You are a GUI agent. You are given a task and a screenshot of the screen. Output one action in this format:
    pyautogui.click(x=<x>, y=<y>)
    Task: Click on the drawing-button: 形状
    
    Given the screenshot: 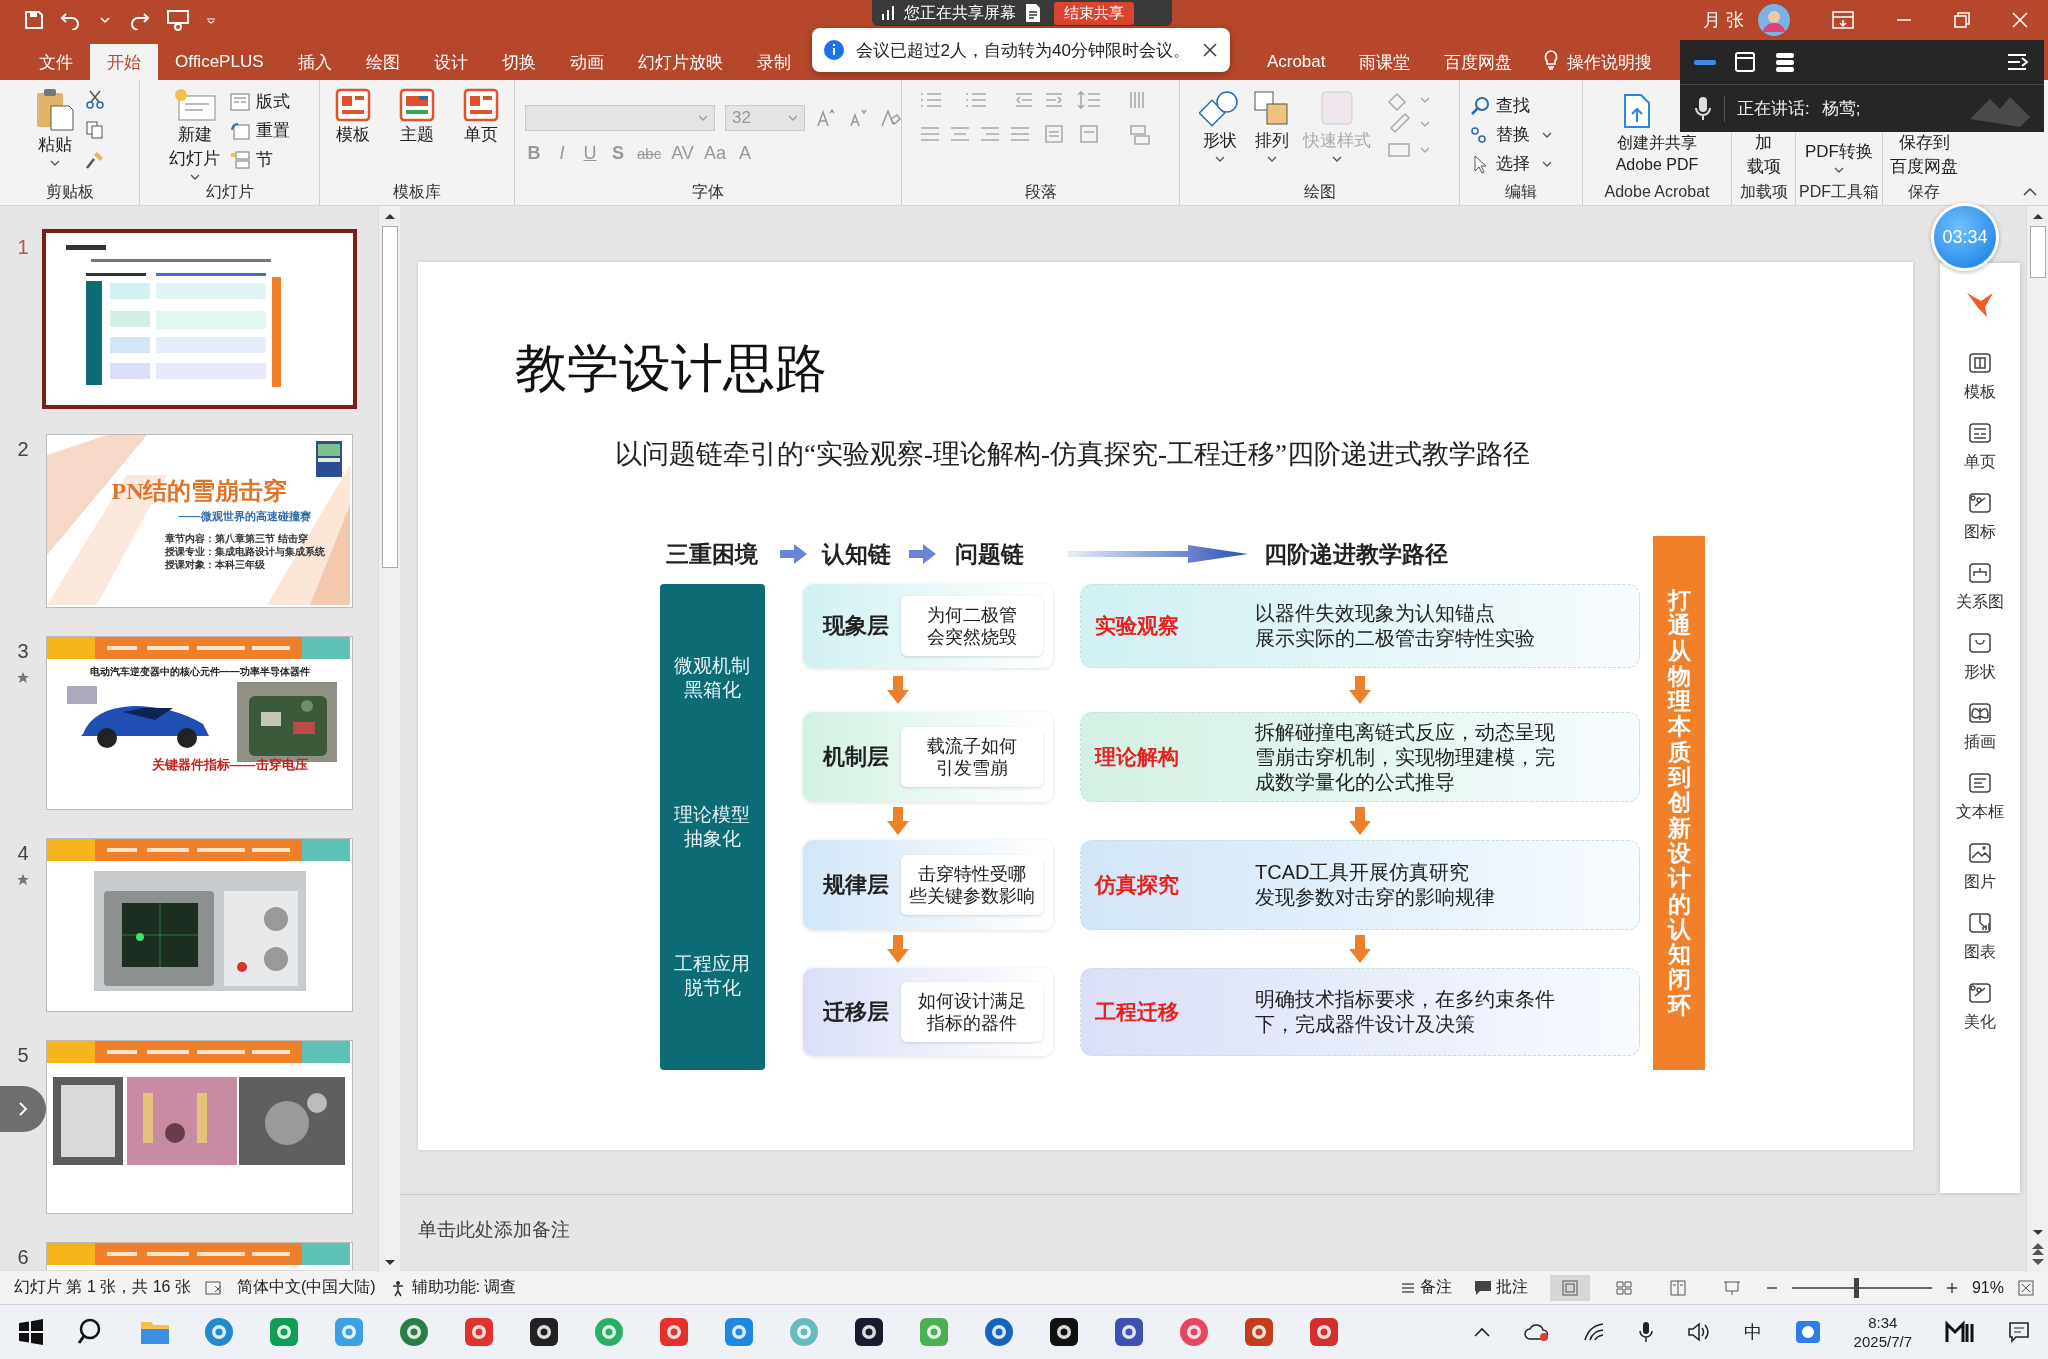 What is the action you would take?
    pyautogui.click(x=1219, y=120)
    